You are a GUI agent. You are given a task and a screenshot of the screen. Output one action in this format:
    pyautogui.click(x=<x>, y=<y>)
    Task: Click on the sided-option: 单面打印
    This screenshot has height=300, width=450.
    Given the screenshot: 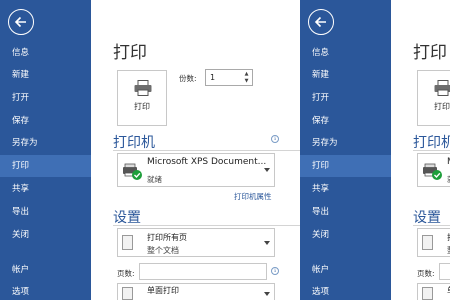 What is the action you would take?
    pyautogui.click(x=163, y=290)
    